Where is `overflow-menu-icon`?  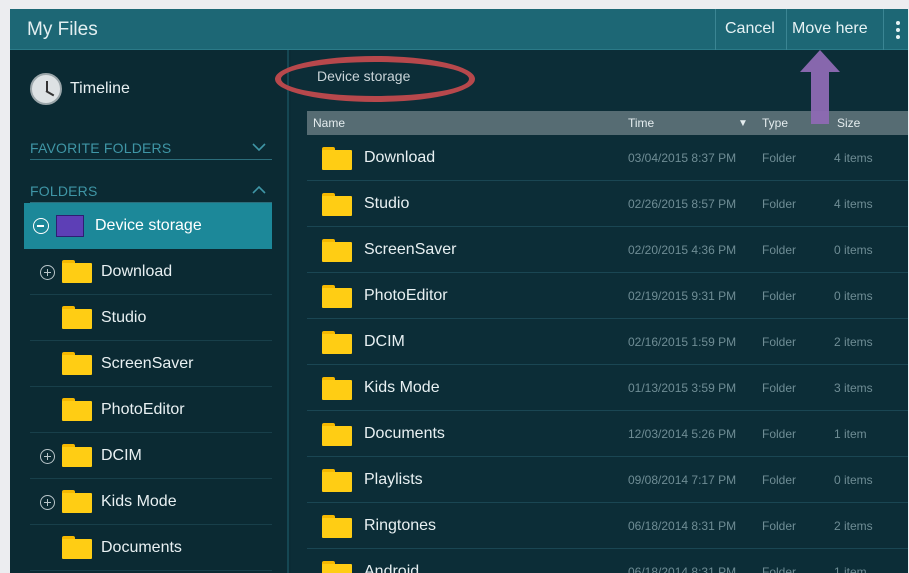
overflow-menu-icon is located at coordinates (898, 30).